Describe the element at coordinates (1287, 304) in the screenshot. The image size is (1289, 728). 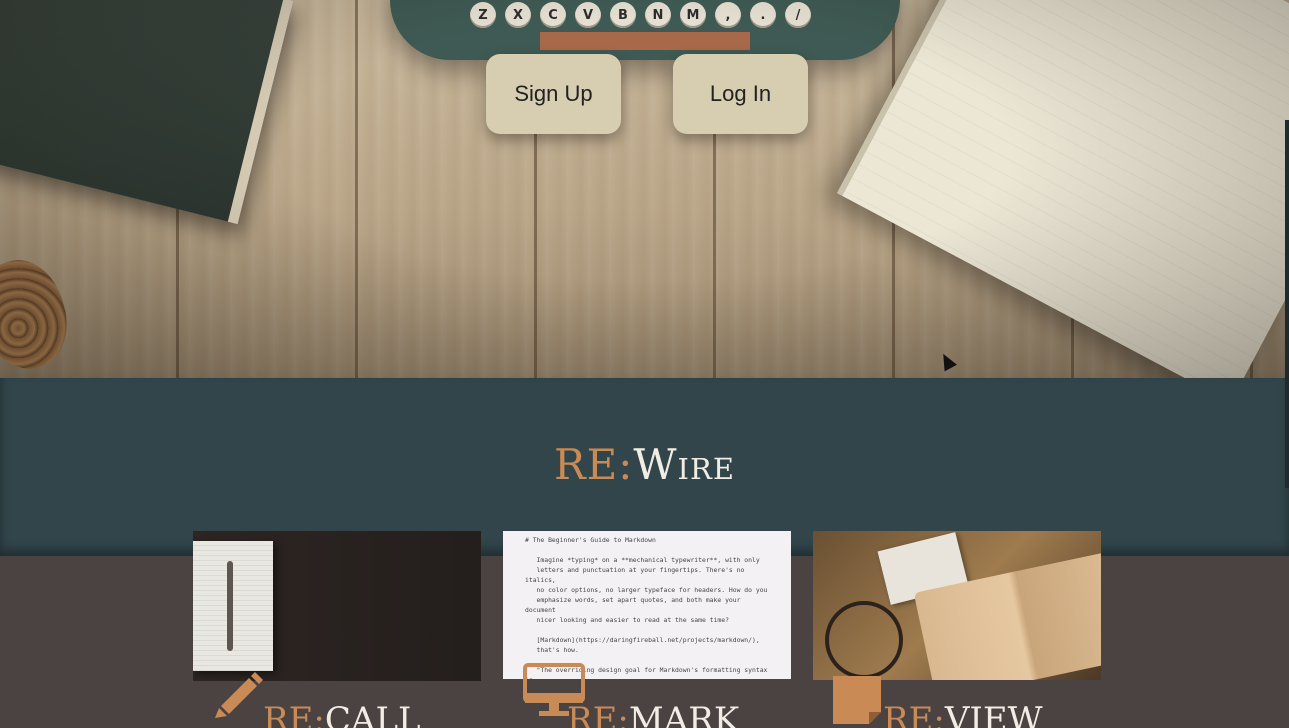
I see `scrollbar` at that location.